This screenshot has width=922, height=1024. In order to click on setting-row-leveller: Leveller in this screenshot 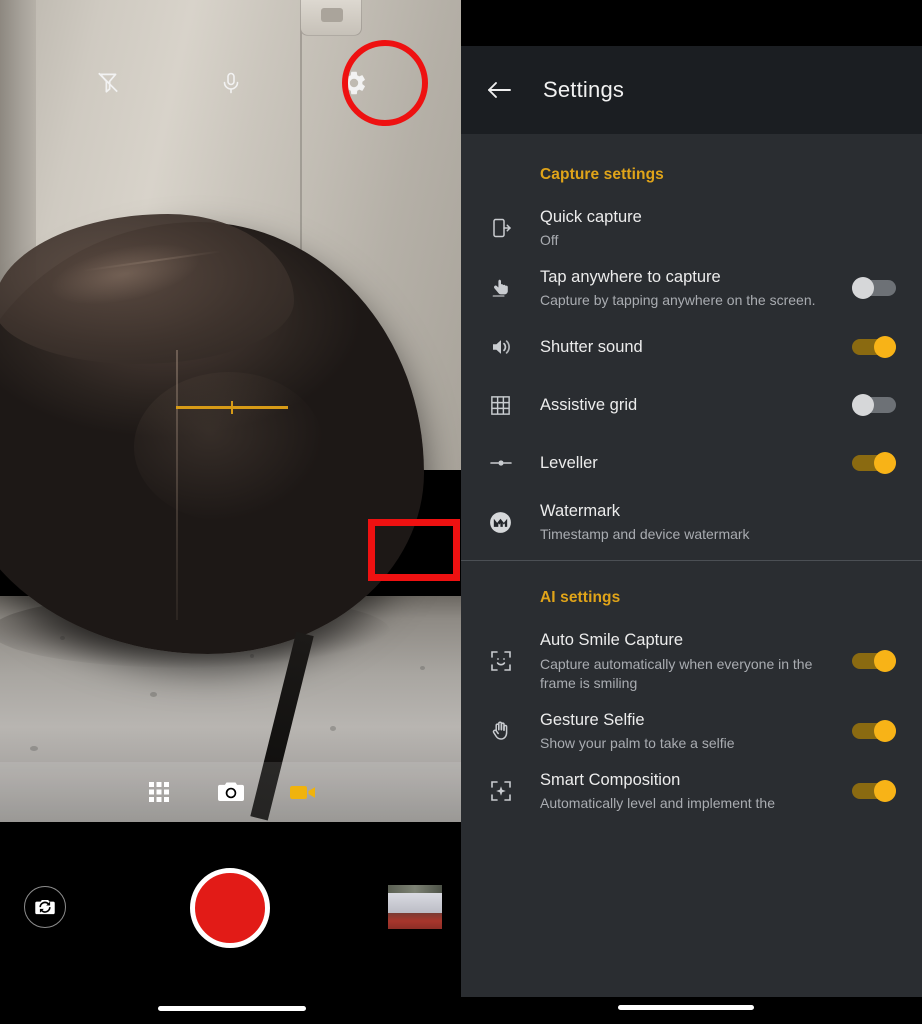, I will do `click(691, 463)`.